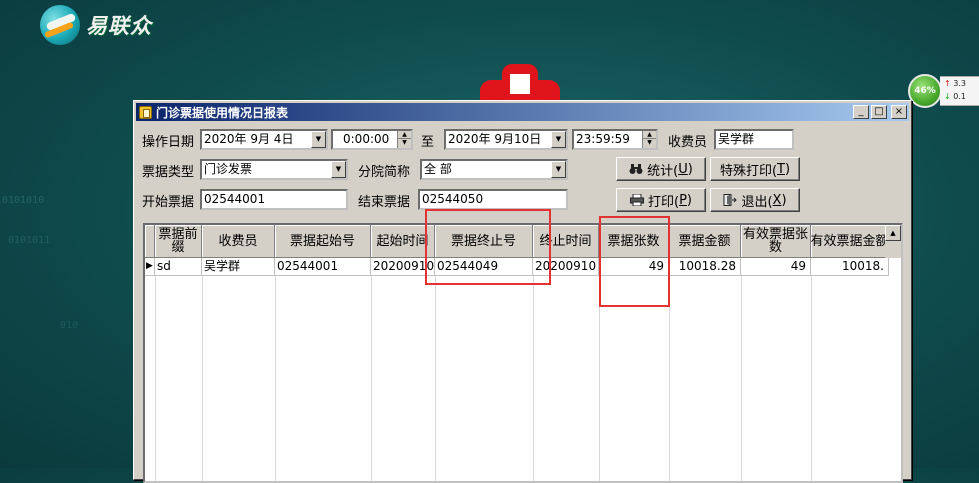 The height and width of the screenshot is (483, 979). What do you see at coordinates (384, 202) in the screenshot?
I see `end-ticket-label: 结束票据` at bounding box center [384, 202].